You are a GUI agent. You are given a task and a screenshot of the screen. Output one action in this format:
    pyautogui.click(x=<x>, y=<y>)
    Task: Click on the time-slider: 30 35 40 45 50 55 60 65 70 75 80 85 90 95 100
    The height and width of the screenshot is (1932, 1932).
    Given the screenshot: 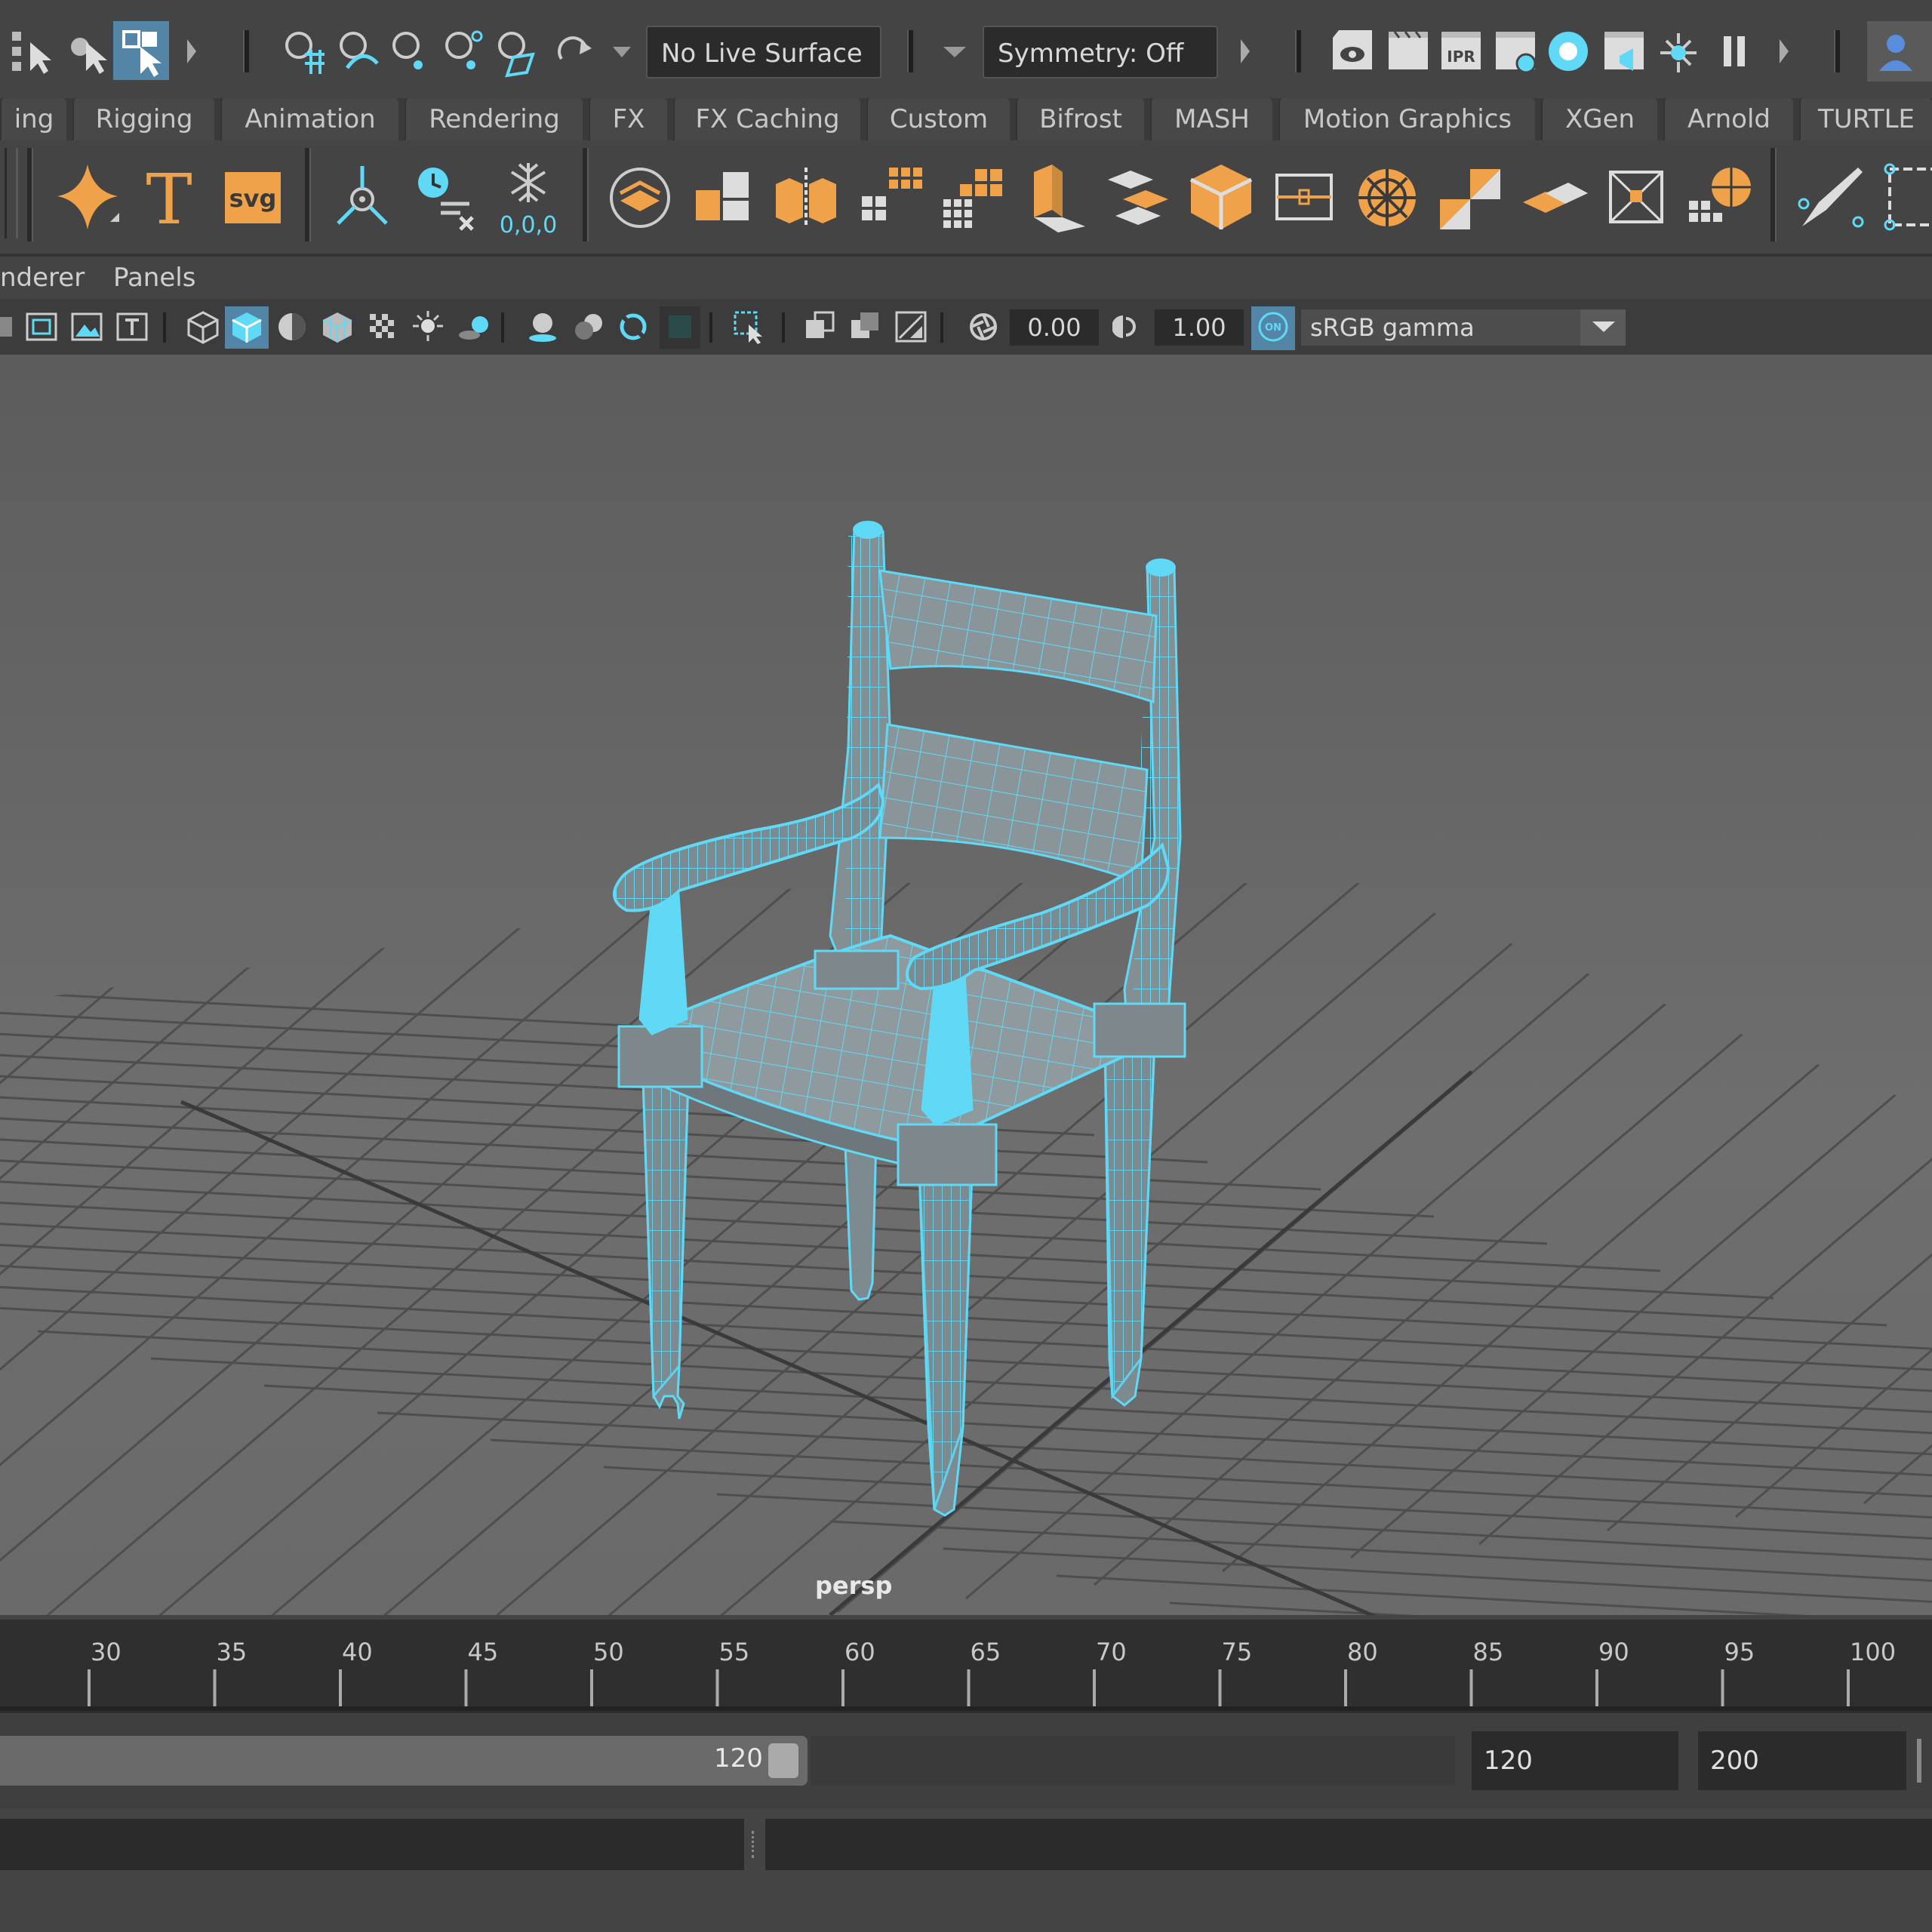 What is the action you would take?
    pyautogui.click(x=966, y=1666)
    